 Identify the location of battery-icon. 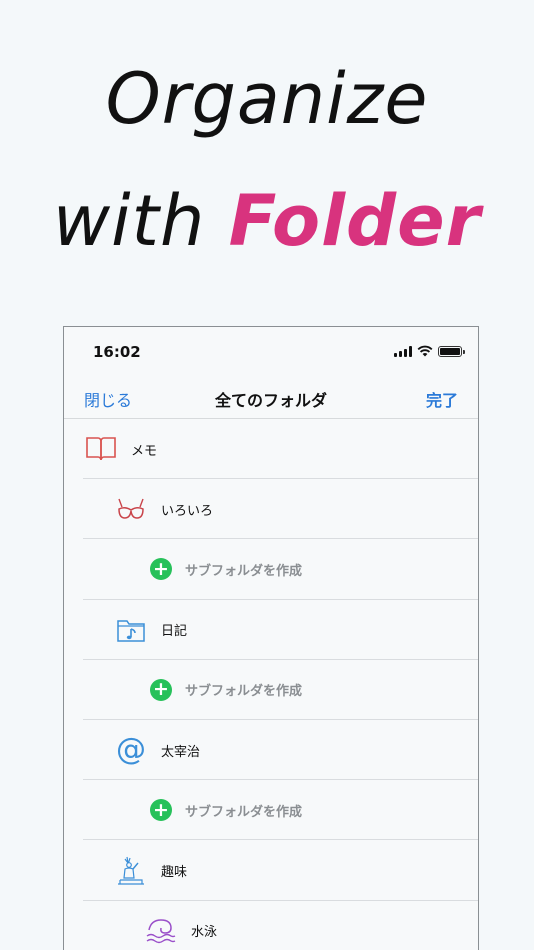
(451, 351).